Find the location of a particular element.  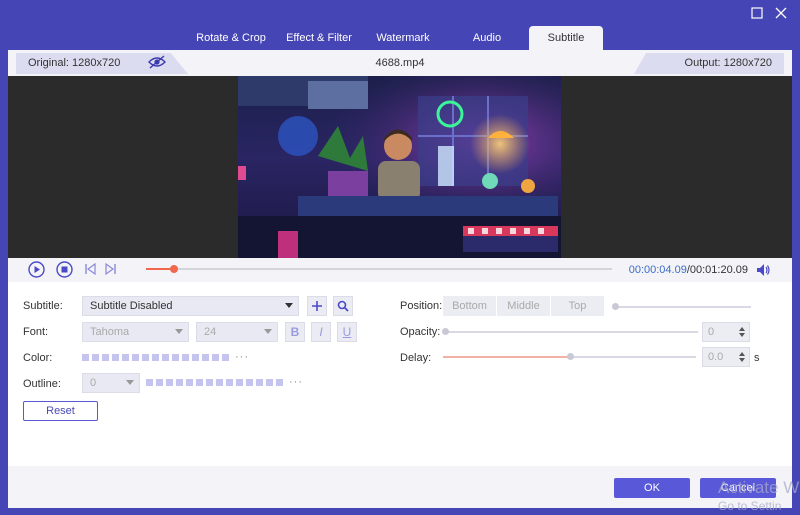

tab-audio: Audio is located at coordinates (487, 38).